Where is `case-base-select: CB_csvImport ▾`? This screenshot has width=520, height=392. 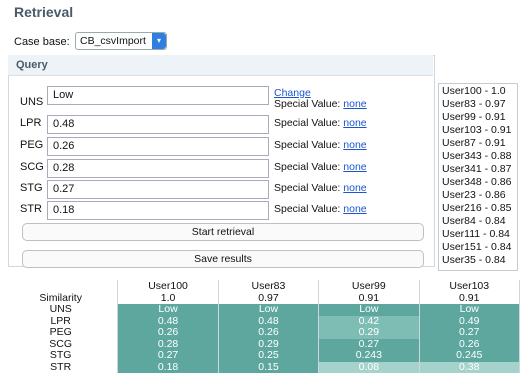
case-base-select: CB_csvImport ▾ is located at coordinates (121, 41).